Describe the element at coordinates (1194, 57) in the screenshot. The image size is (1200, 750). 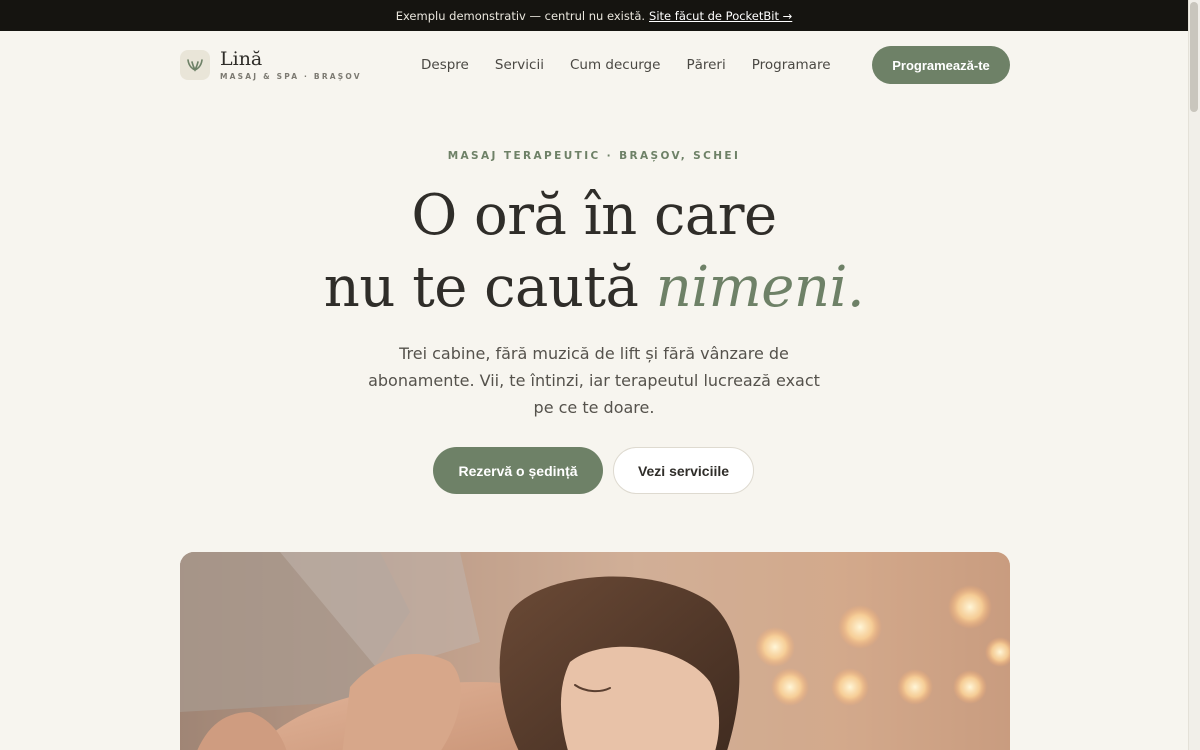
I see `scrollbar-thumb` at that location.